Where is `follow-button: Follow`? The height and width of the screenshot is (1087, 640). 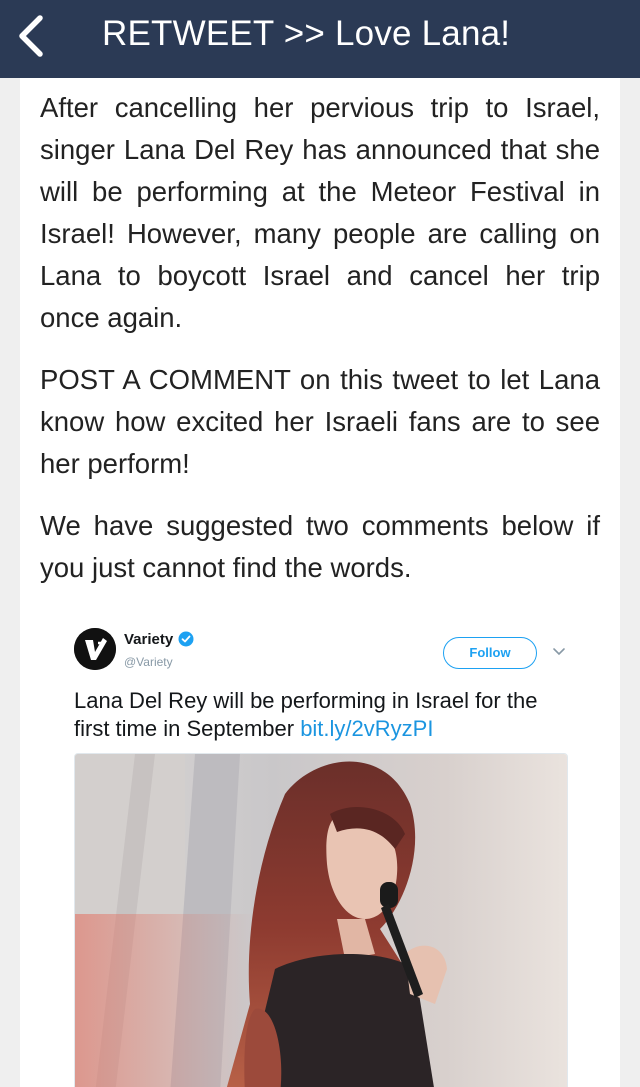
follow-button: Follow is located at coordinates (490, 653).